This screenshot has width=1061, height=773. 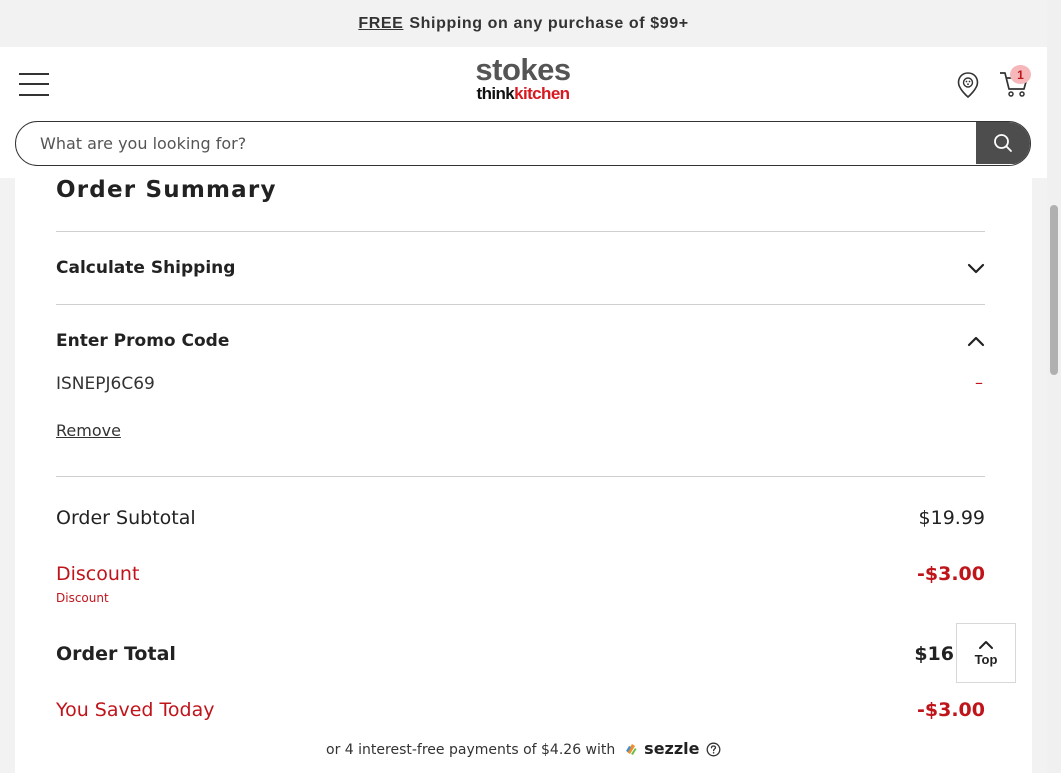 I want to click on promo-code-toggle: Enter Promo Code, so click(x=520, y=341).